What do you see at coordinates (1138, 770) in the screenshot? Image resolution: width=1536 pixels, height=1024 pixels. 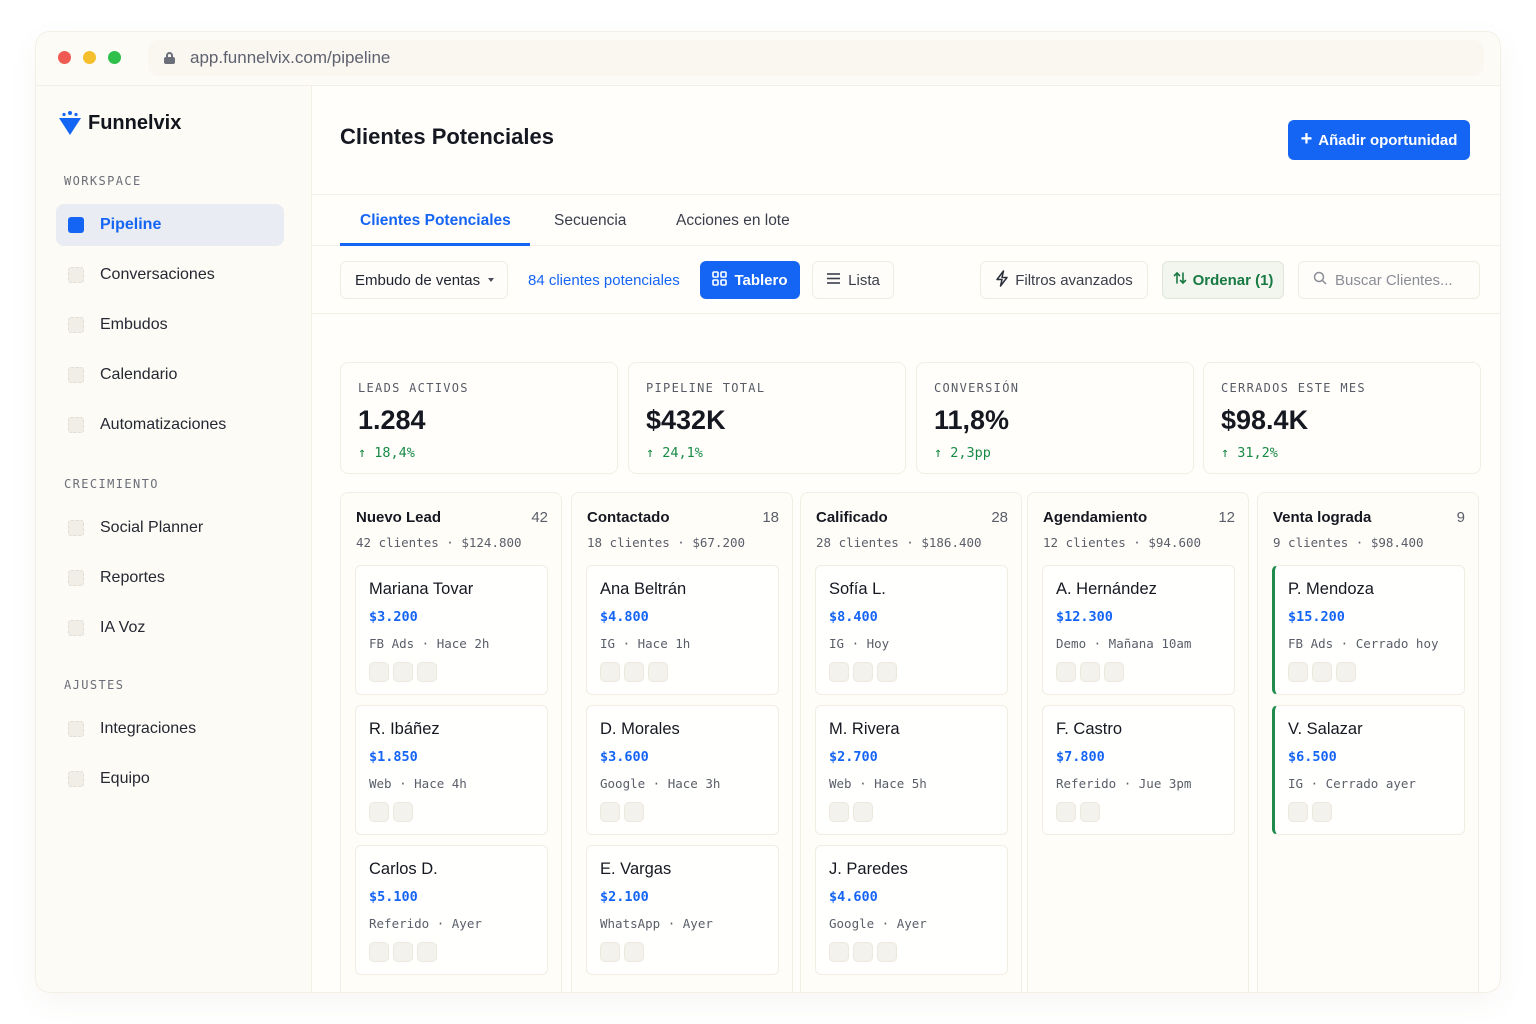 I see `lead-card: F. Castro $7.800 Referido · Jue 3pm` at bounding box center [1138, 770].